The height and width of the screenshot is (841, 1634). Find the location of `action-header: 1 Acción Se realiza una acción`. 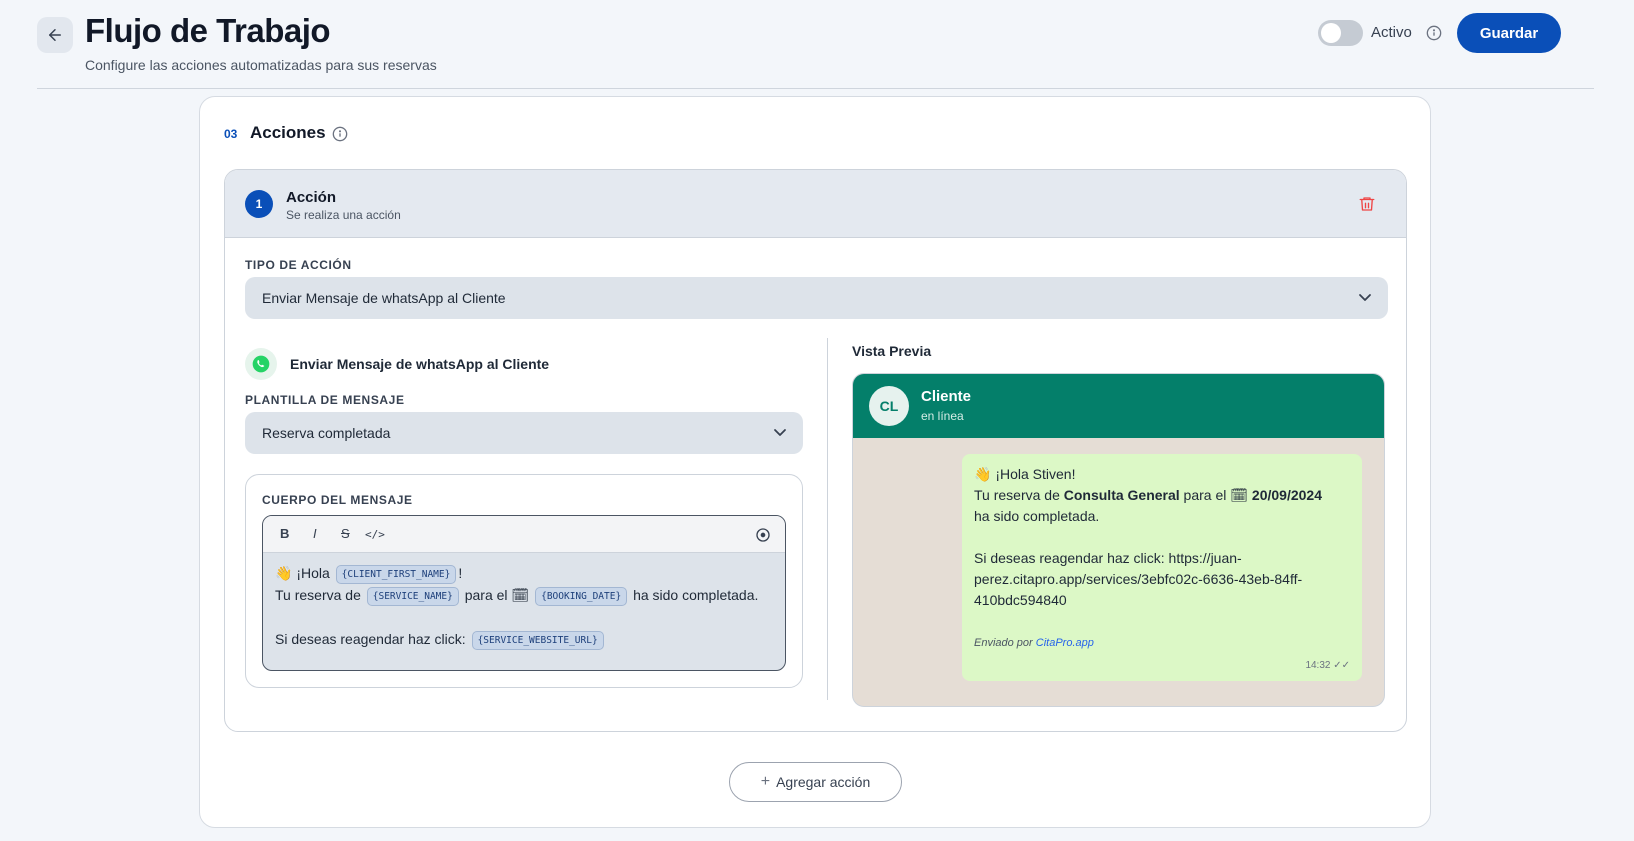

action-header: 1 Acción Se realiza una acción is located at coordinates (815, 204).